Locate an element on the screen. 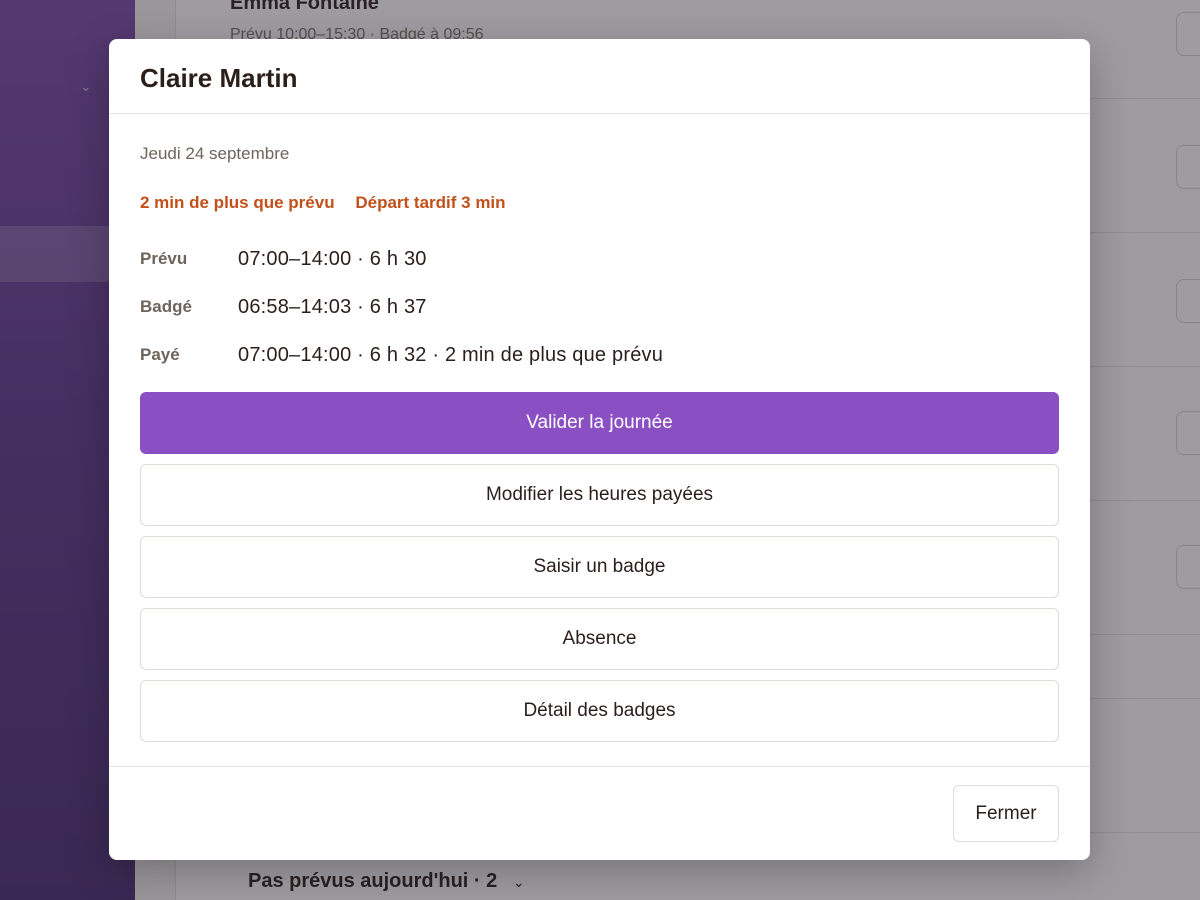  time-row-planned: Prévu 07:00–14:00 · 6 h 30 is located at coordinates (599, 259).